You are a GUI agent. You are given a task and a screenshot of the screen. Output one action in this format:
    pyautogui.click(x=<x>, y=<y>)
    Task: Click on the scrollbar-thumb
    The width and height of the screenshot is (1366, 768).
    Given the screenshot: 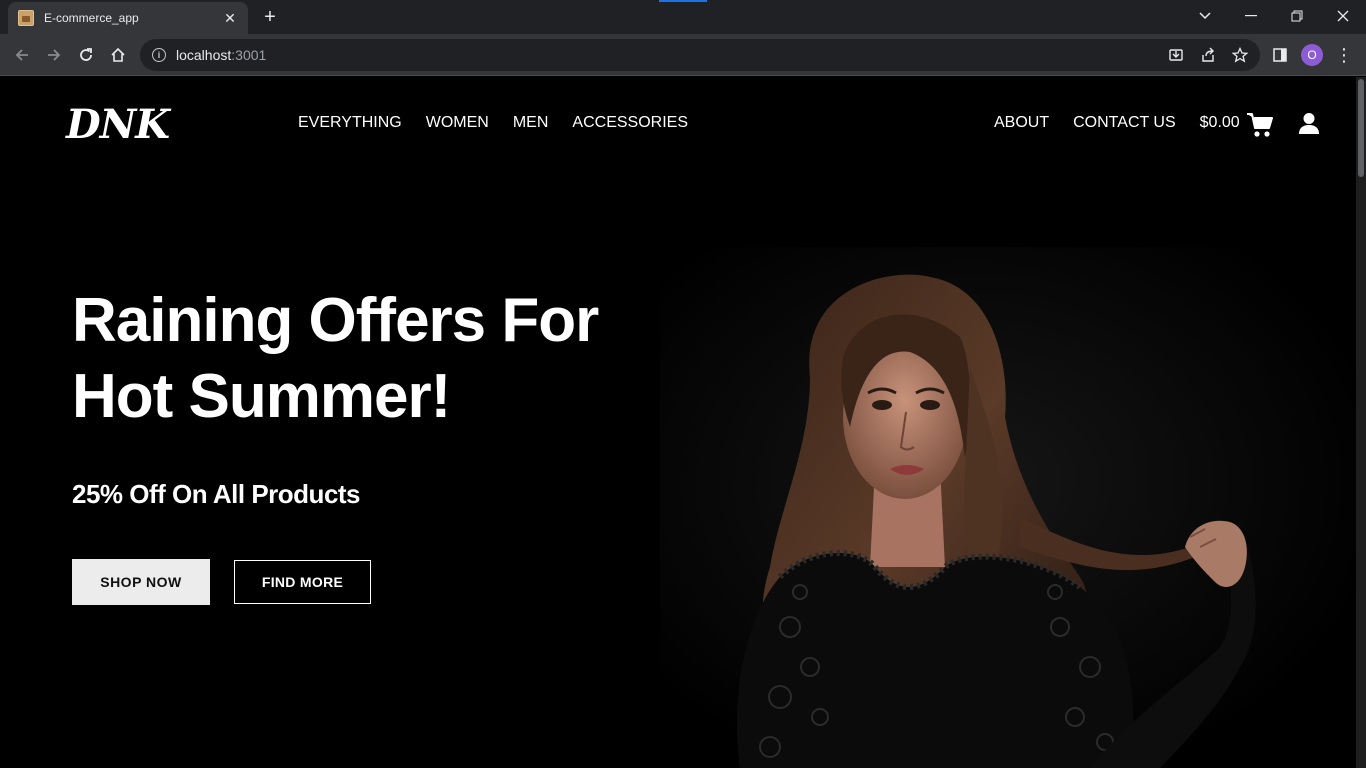 What is the action you would take?
    pyautogui.click(x=1361, y=128)
    